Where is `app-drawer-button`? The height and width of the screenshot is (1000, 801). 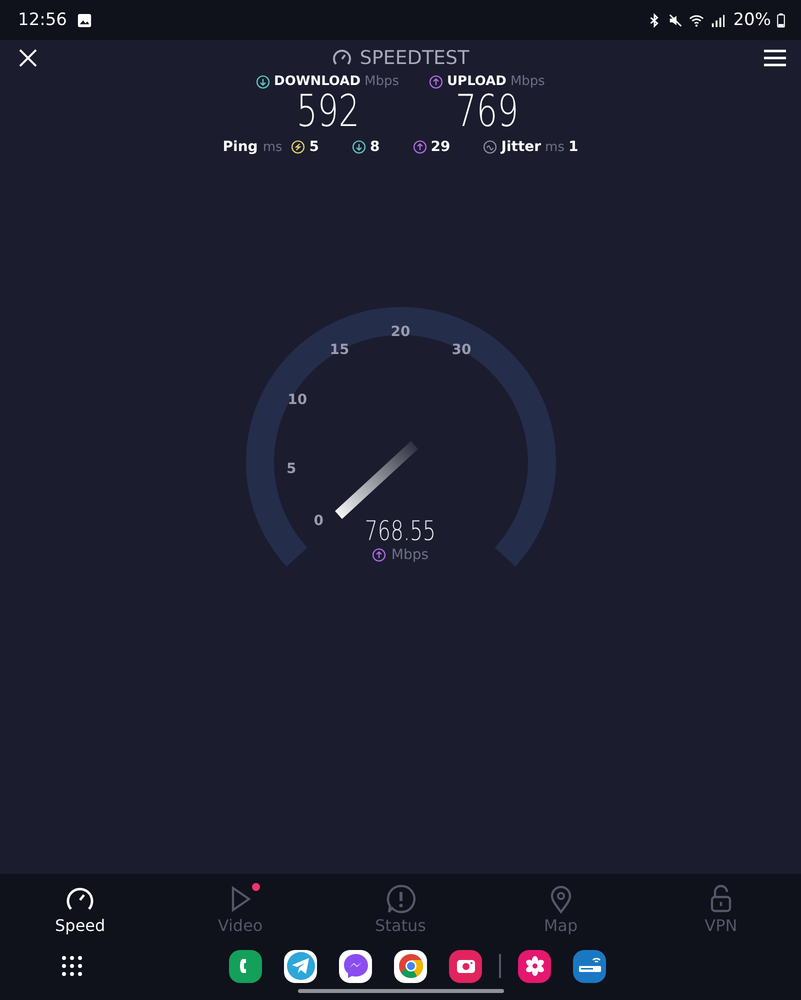 app-drawer-button is located at coordinates (72, 966).